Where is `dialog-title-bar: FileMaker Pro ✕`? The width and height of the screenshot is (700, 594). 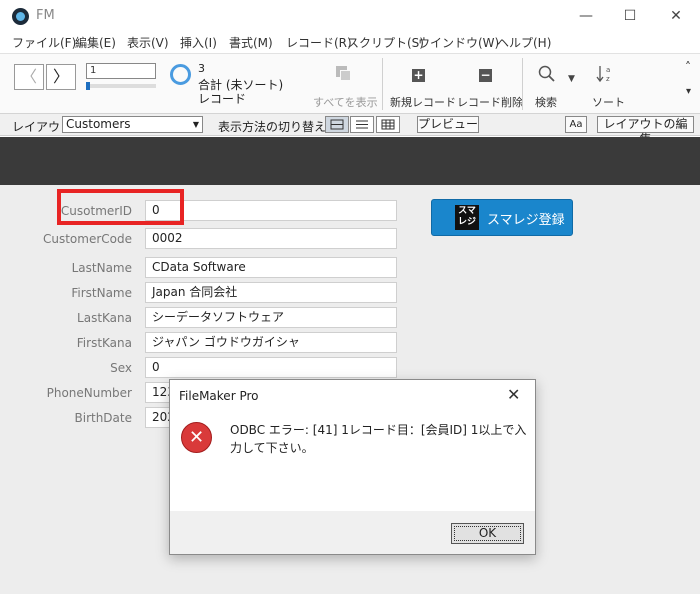
dialog-title-bar: FileMaker Pro ✕ is located at coordinates (352, 395).